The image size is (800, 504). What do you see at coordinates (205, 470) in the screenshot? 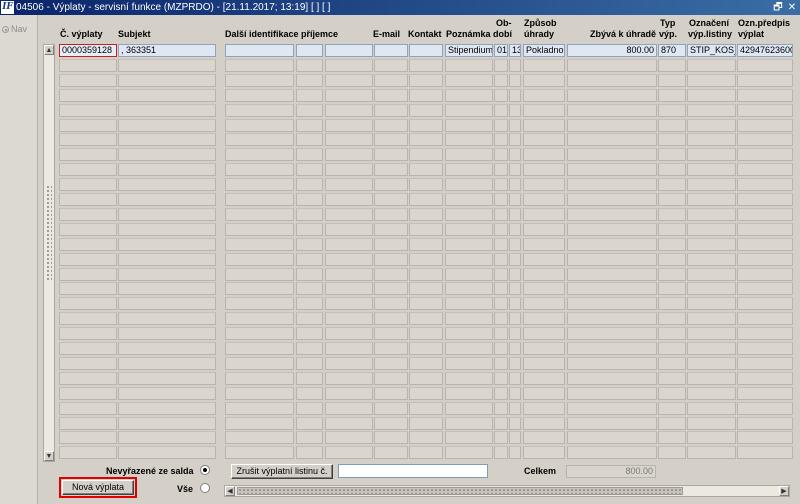
I see `filter-nevyrazene-radio` at bounding box center [205, 470].